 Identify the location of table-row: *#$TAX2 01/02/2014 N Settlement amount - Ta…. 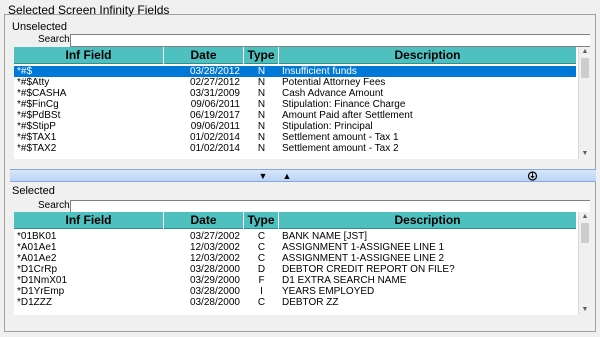
(295, 148).